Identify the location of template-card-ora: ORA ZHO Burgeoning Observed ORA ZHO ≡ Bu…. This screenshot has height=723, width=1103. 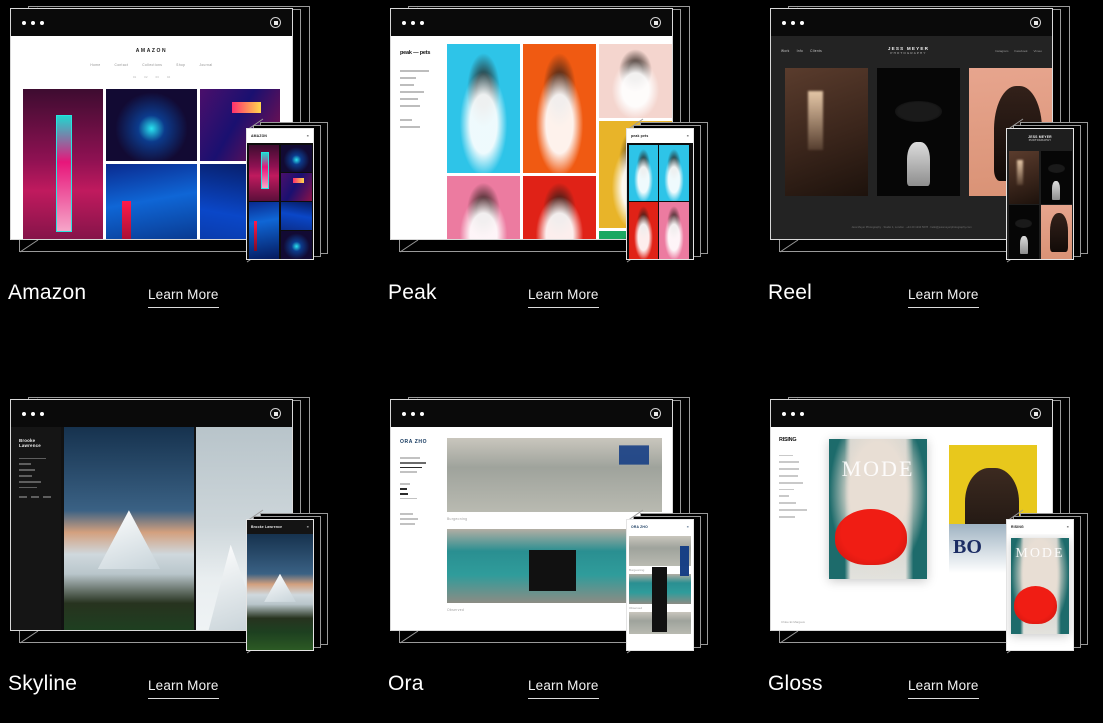
(550, 557).